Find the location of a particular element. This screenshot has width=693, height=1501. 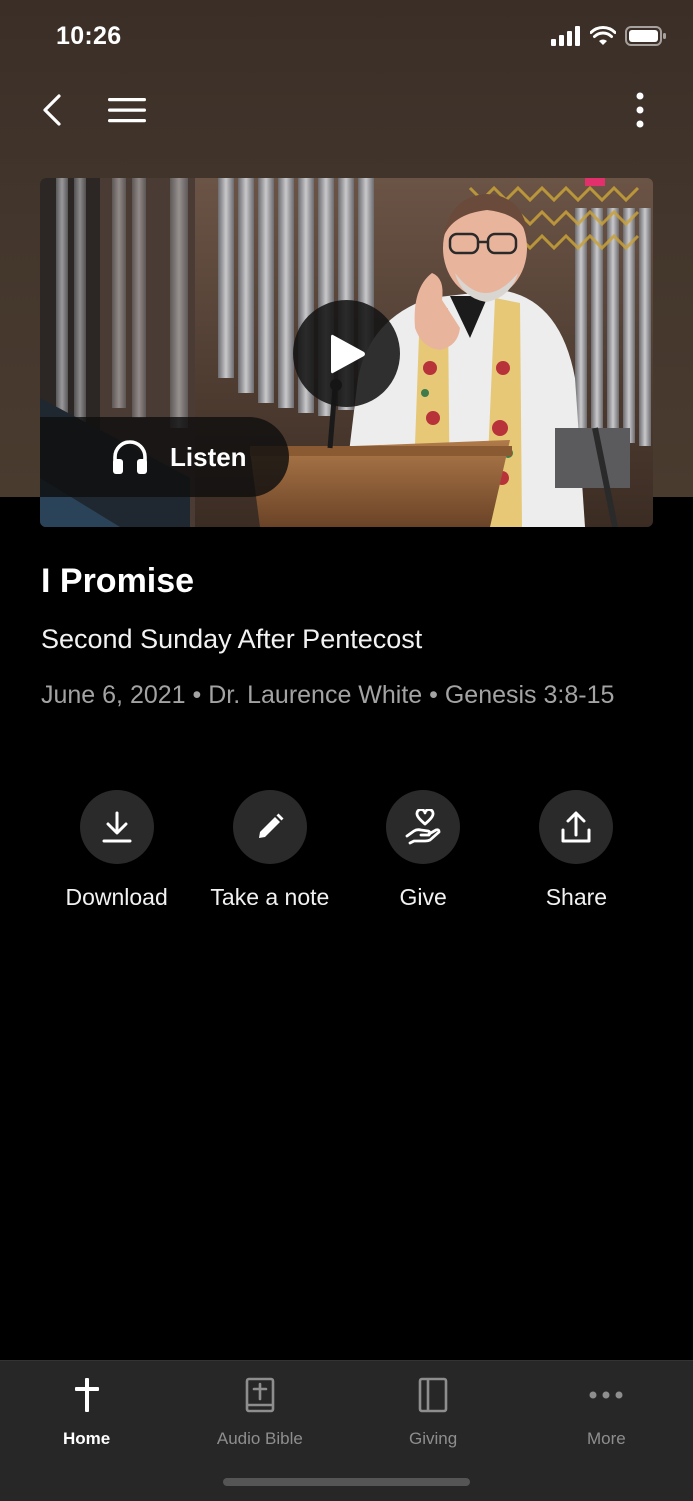

hamburger-menu-icon is located at coordinates (127, 110).